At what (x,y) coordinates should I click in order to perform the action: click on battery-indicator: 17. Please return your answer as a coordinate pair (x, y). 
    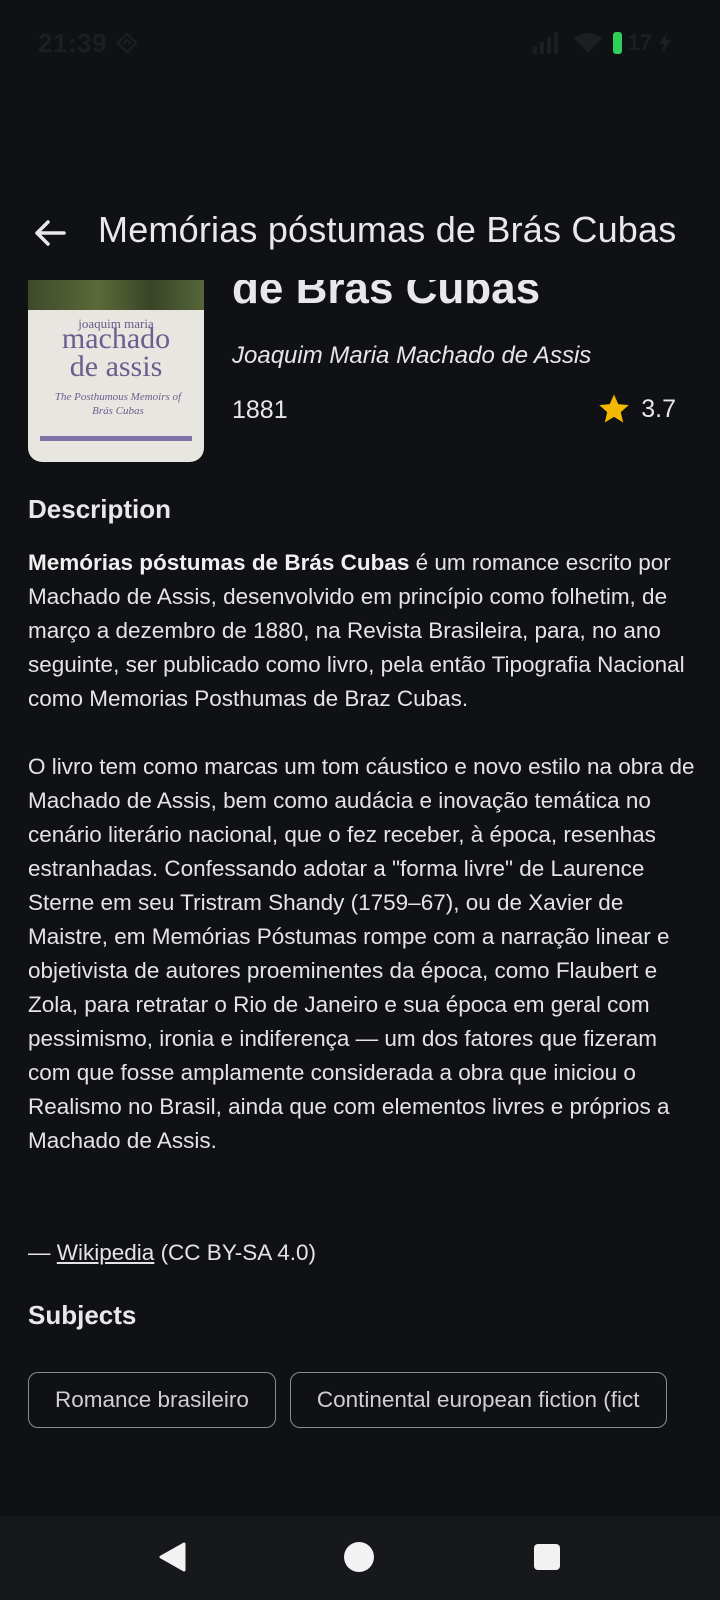
    Looking at the image, I should click on (642, 43).